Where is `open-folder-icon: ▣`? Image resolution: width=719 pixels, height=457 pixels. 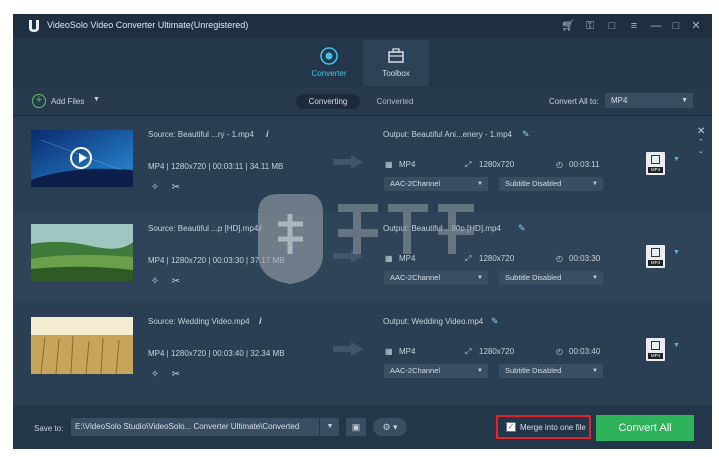 open-folder-icon: ▣ is located at coordinates (356, 427).